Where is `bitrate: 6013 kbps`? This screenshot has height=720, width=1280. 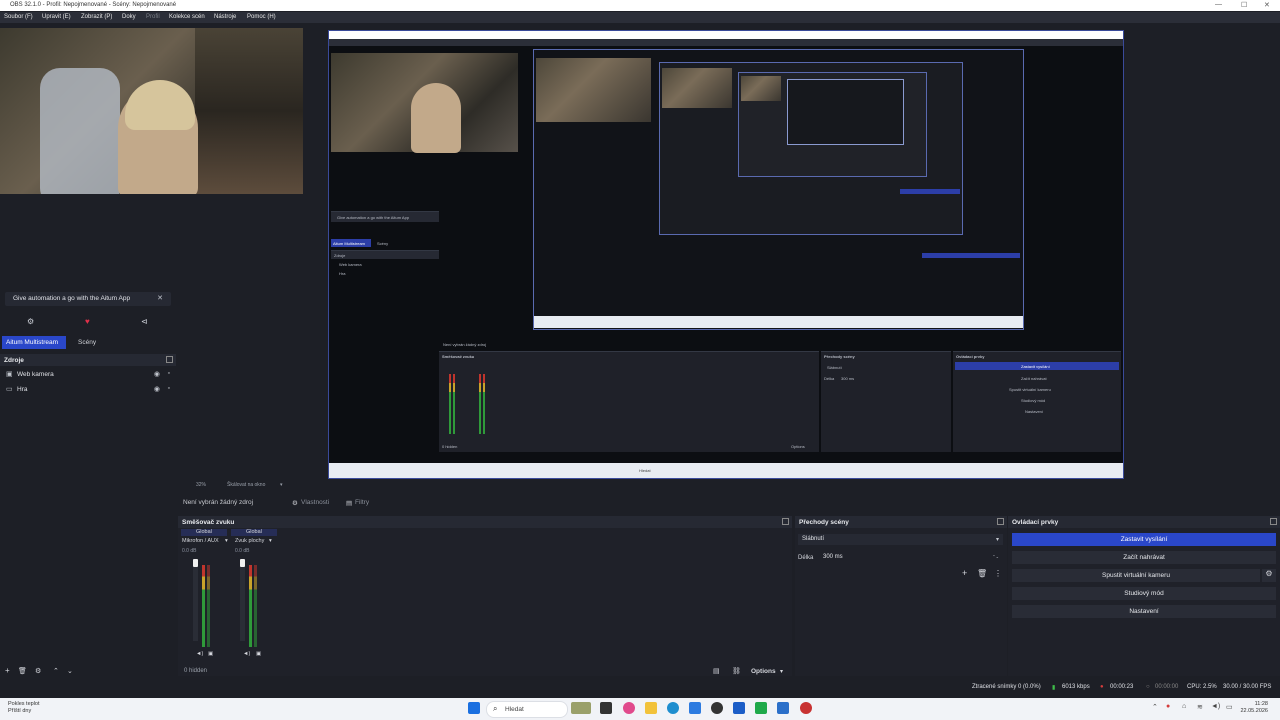 bitrate: 6013 kbps is located at coordinates (1076, 687).